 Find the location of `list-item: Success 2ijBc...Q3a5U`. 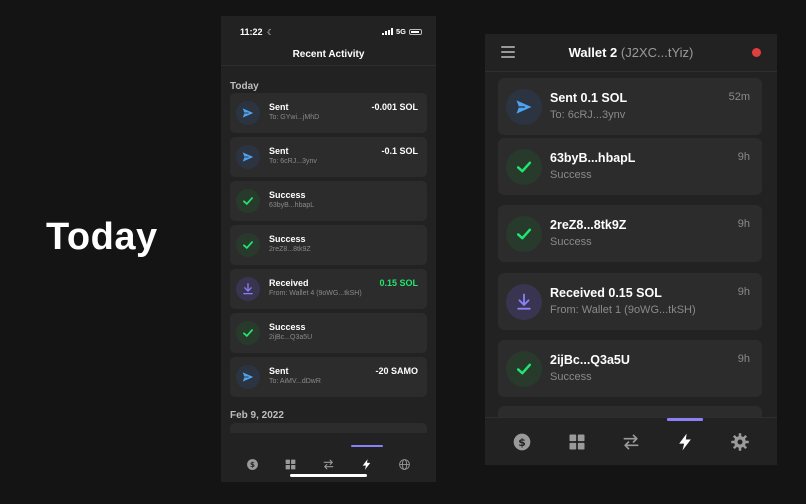

list-item: Success 2ijBc...Q3a5U is located at coordinates (328, 333).